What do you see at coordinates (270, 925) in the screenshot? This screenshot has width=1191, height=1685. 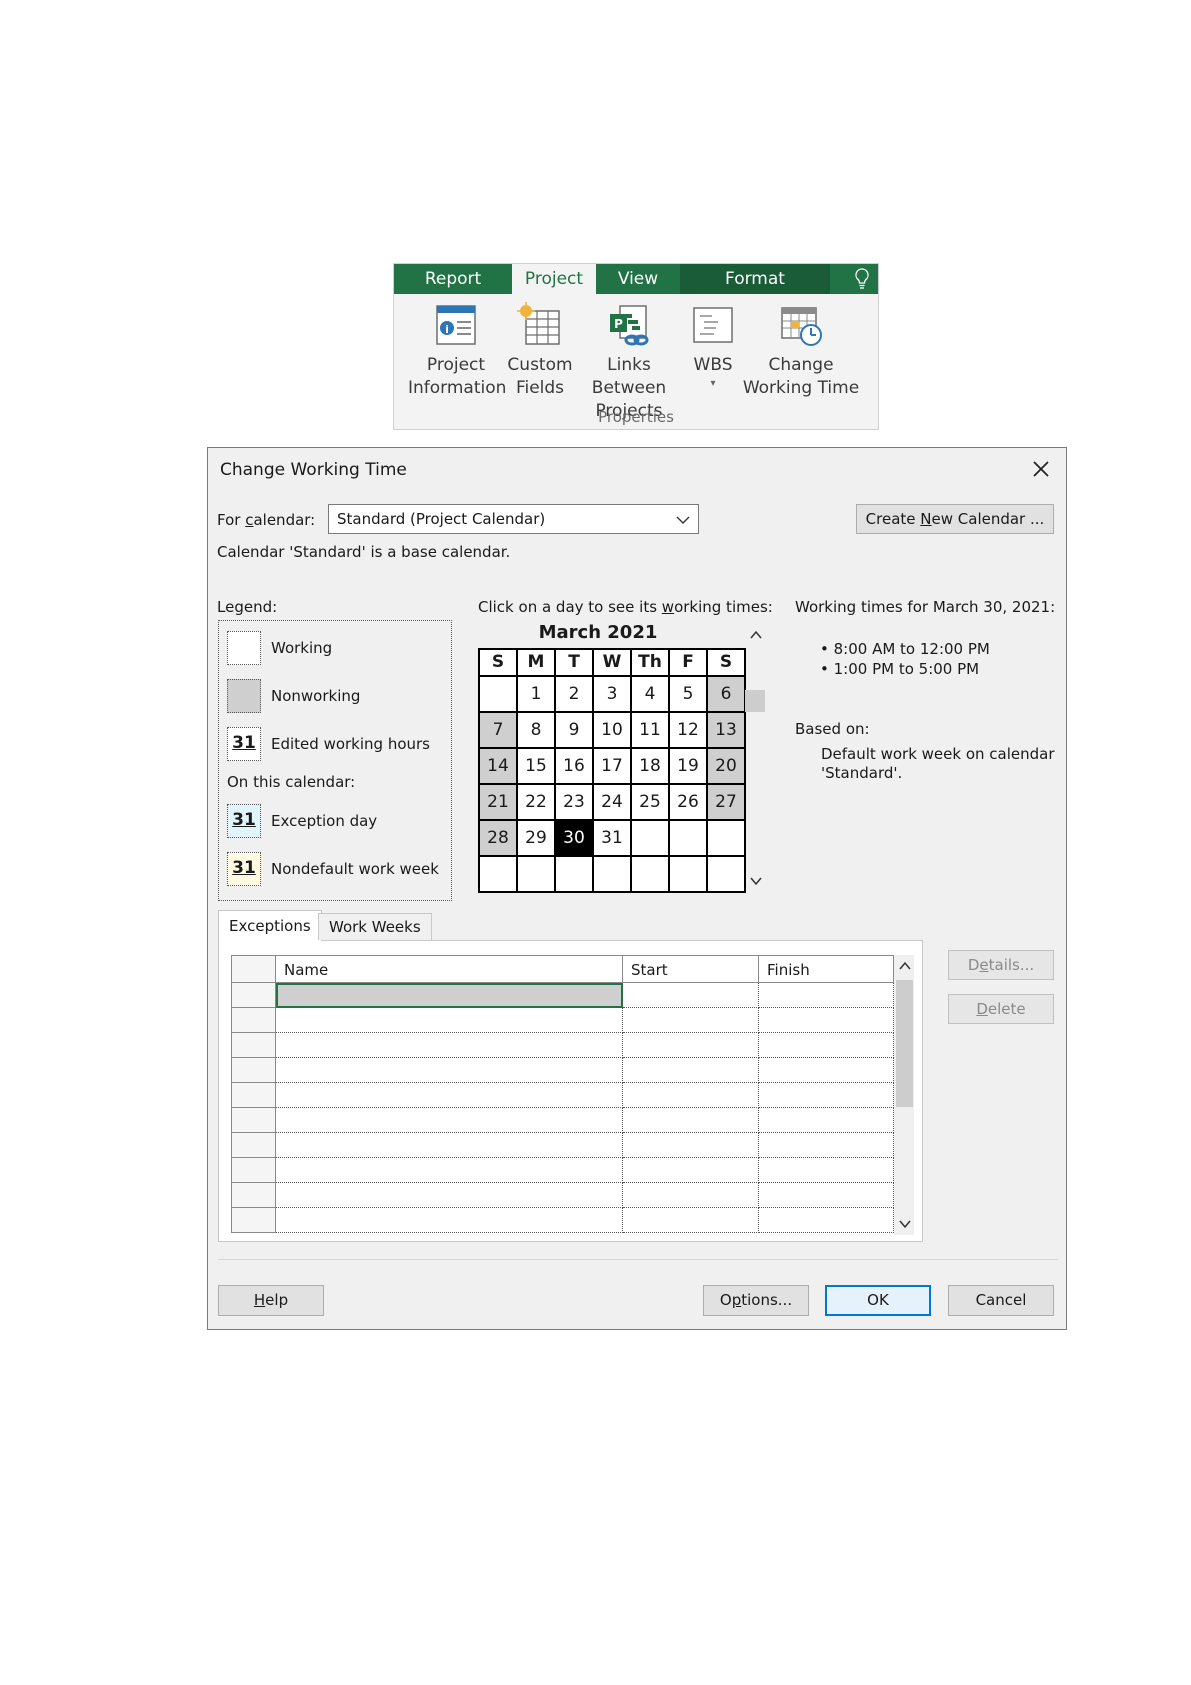 I see `tab-exceptions: Exceptions` at bounding box center [270, 925].